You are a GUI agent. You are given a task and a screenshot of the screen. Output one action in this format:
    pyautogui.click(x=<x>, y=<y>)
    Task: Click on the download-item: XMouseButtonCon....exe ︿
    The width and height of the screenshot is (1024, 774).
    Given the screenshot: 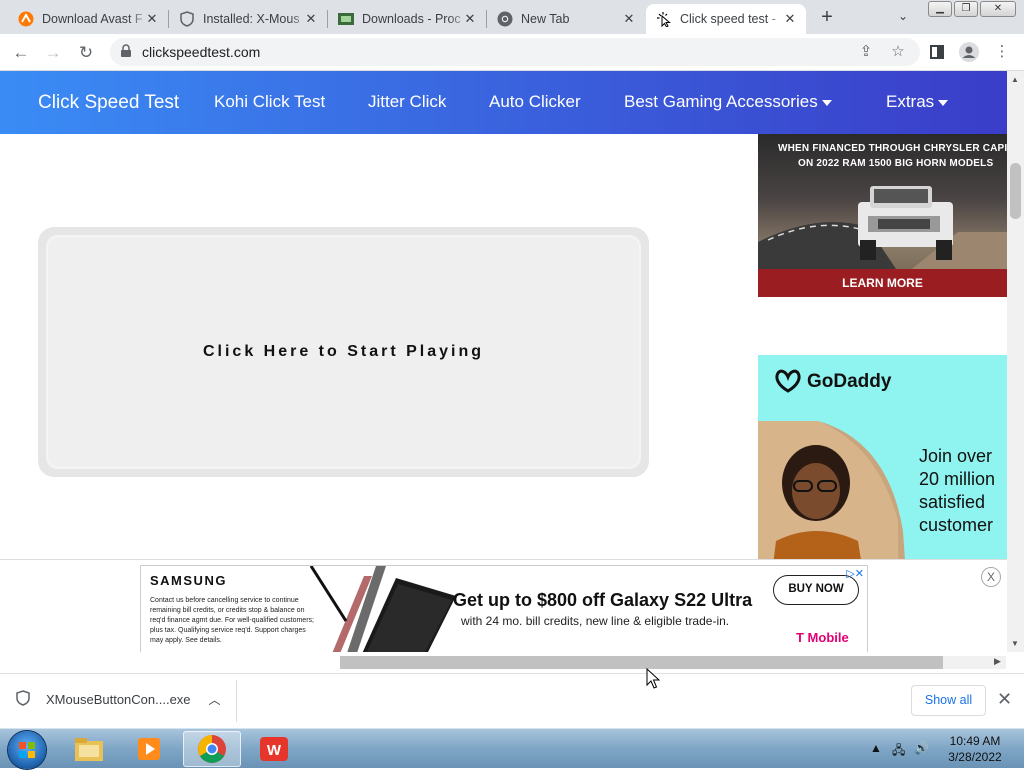 What is the action you would take?
    pyautogui.click(x=118, y=699)
    